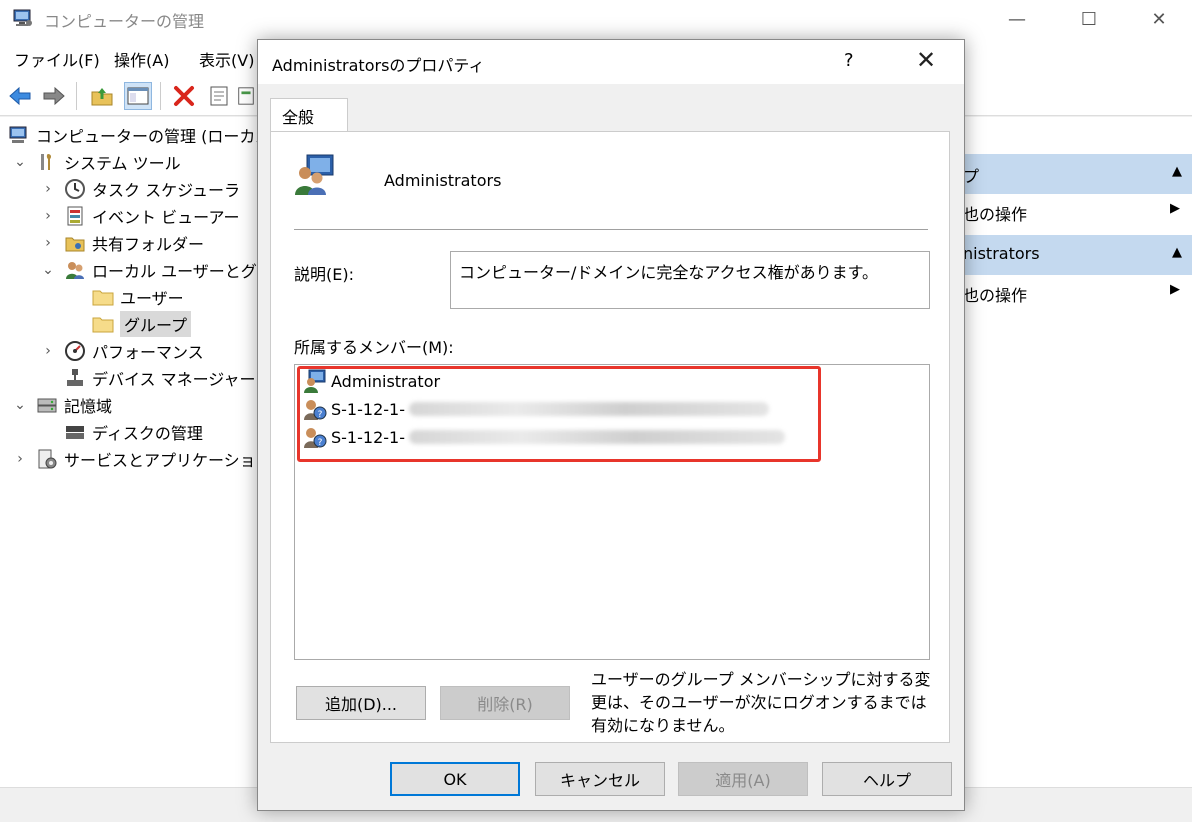  What do you see at coordinates (611, 62) in the screenshot?
I see `dialog-titlebar: Administratorsのプロパティ ? ✕` at bounding box center [611, 62].